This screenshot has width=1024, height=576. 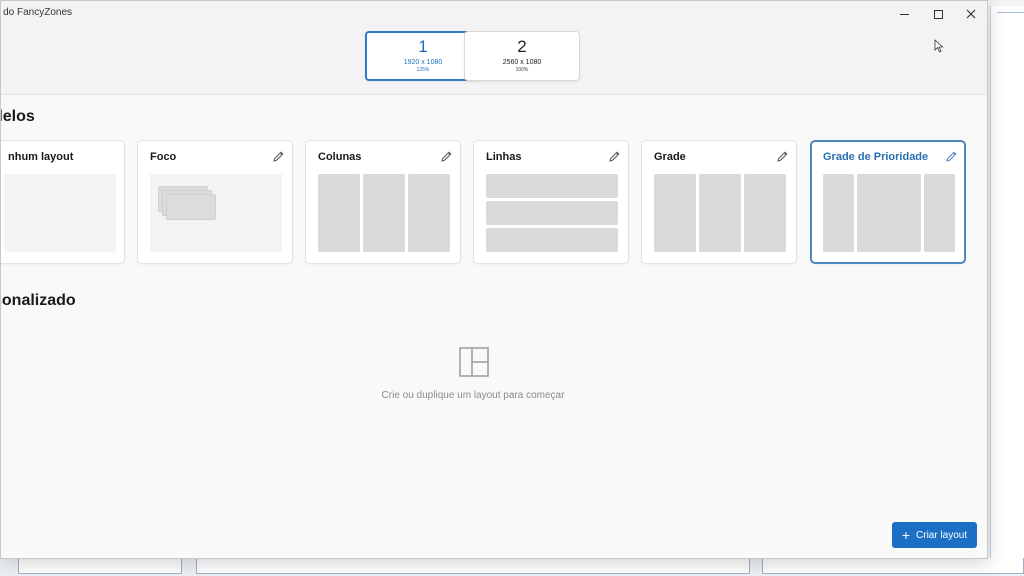 I want to click on layout-card-columns: Colunas, so click(x=383, y=202).